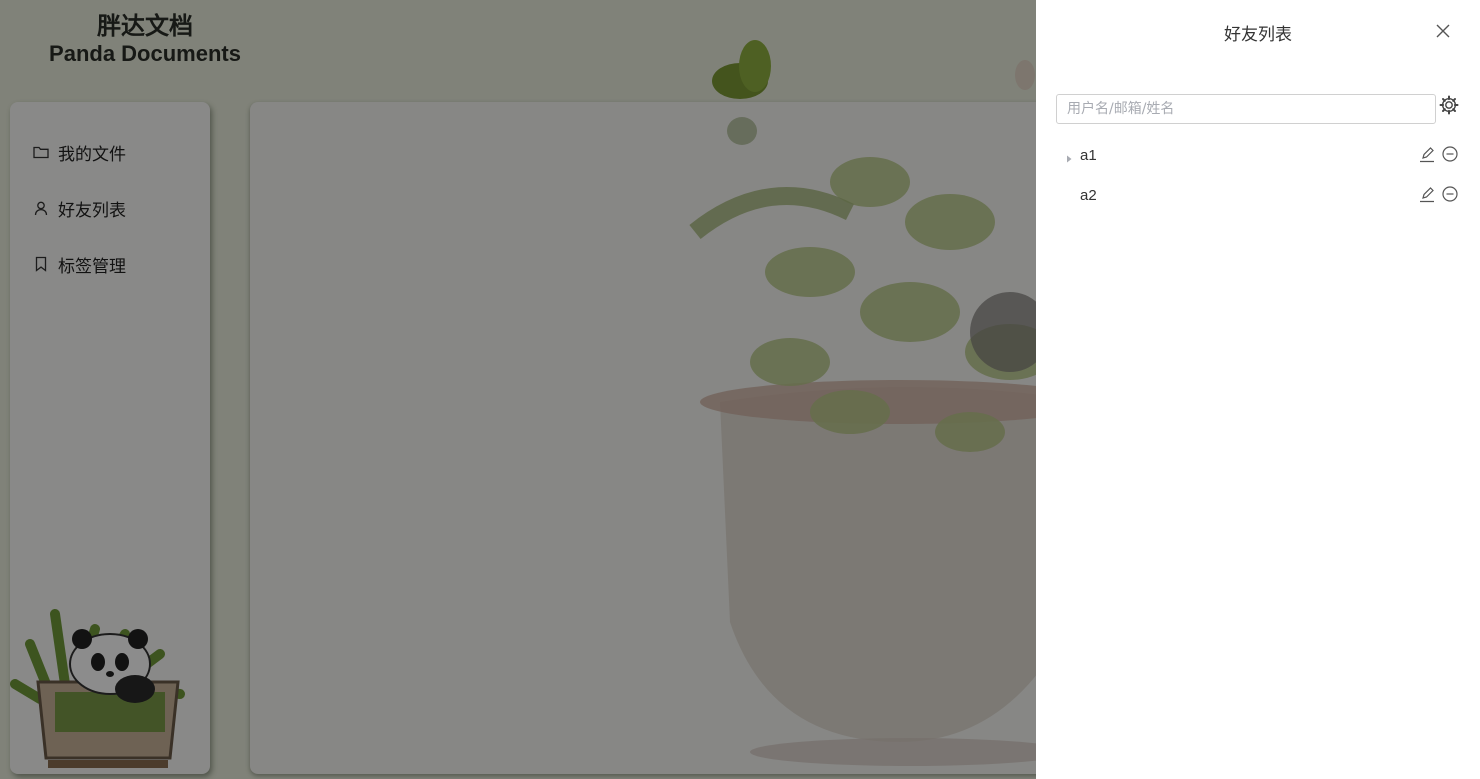 The width and height of the screenshot is (1480, 779). What do you see at coordinates (1258, 197) in the screenshot?
I see `friend-row: a2` at bounding box center [1258, 197].